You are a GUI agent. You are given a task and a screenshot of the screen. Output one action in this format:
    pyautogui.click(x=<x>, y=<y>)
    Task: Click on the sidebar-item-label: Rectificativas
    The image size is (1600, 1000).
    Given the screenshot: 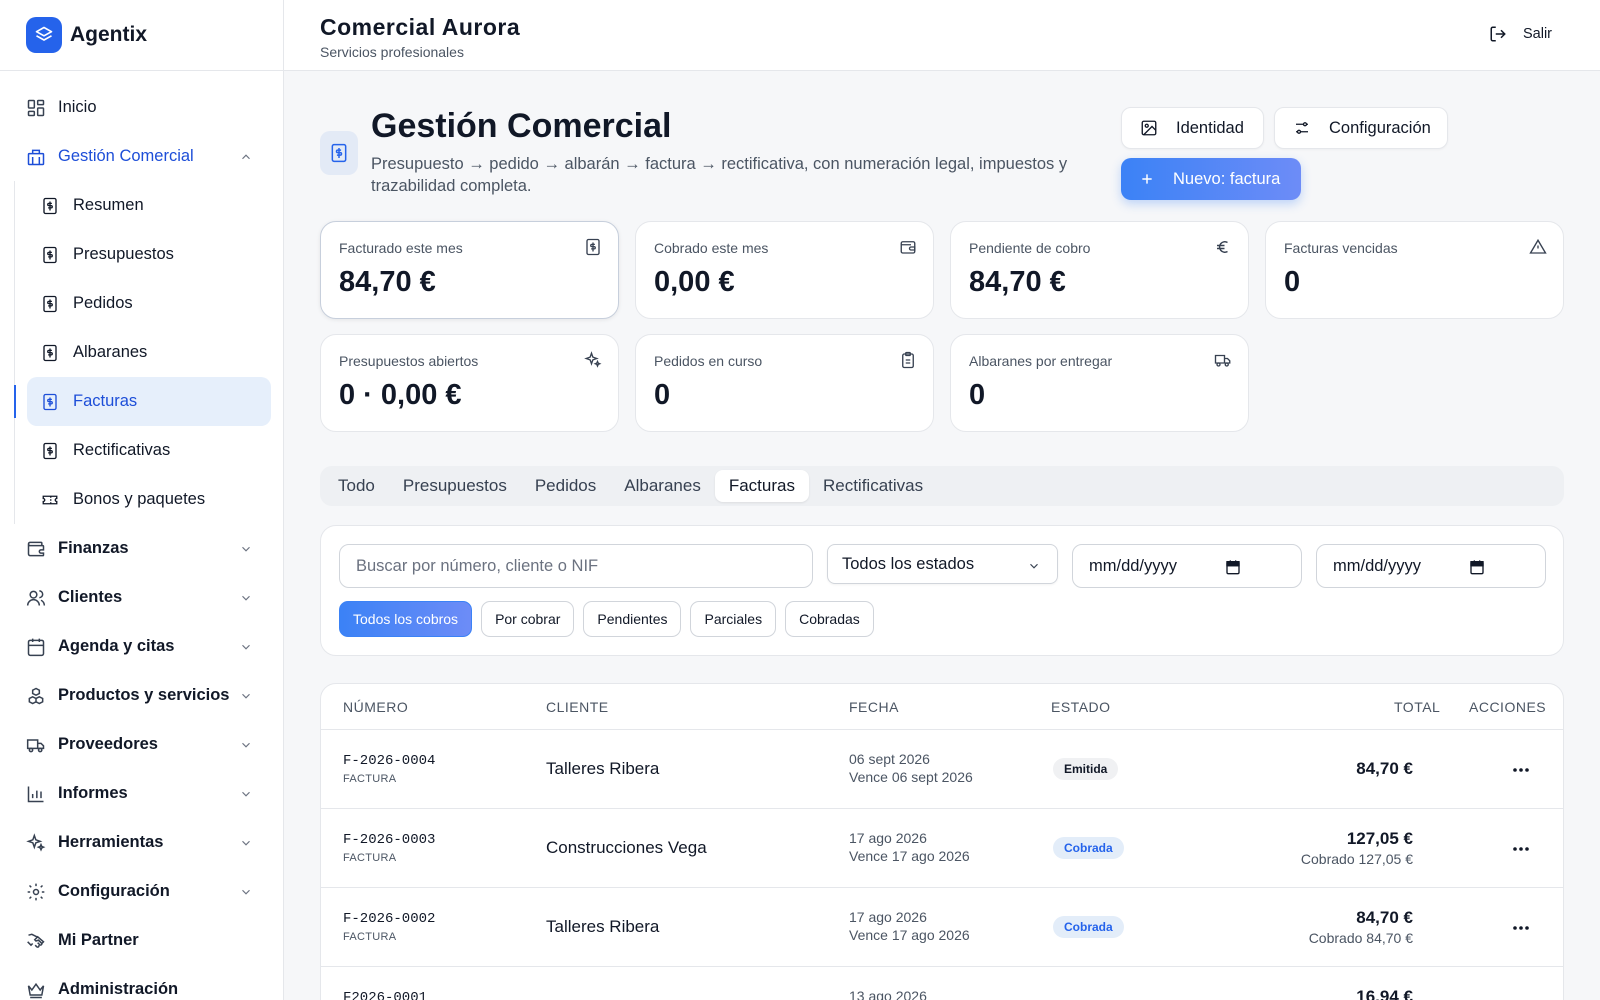 What is the action you would take?
    pyautogui.click(x=122, y=450)
    